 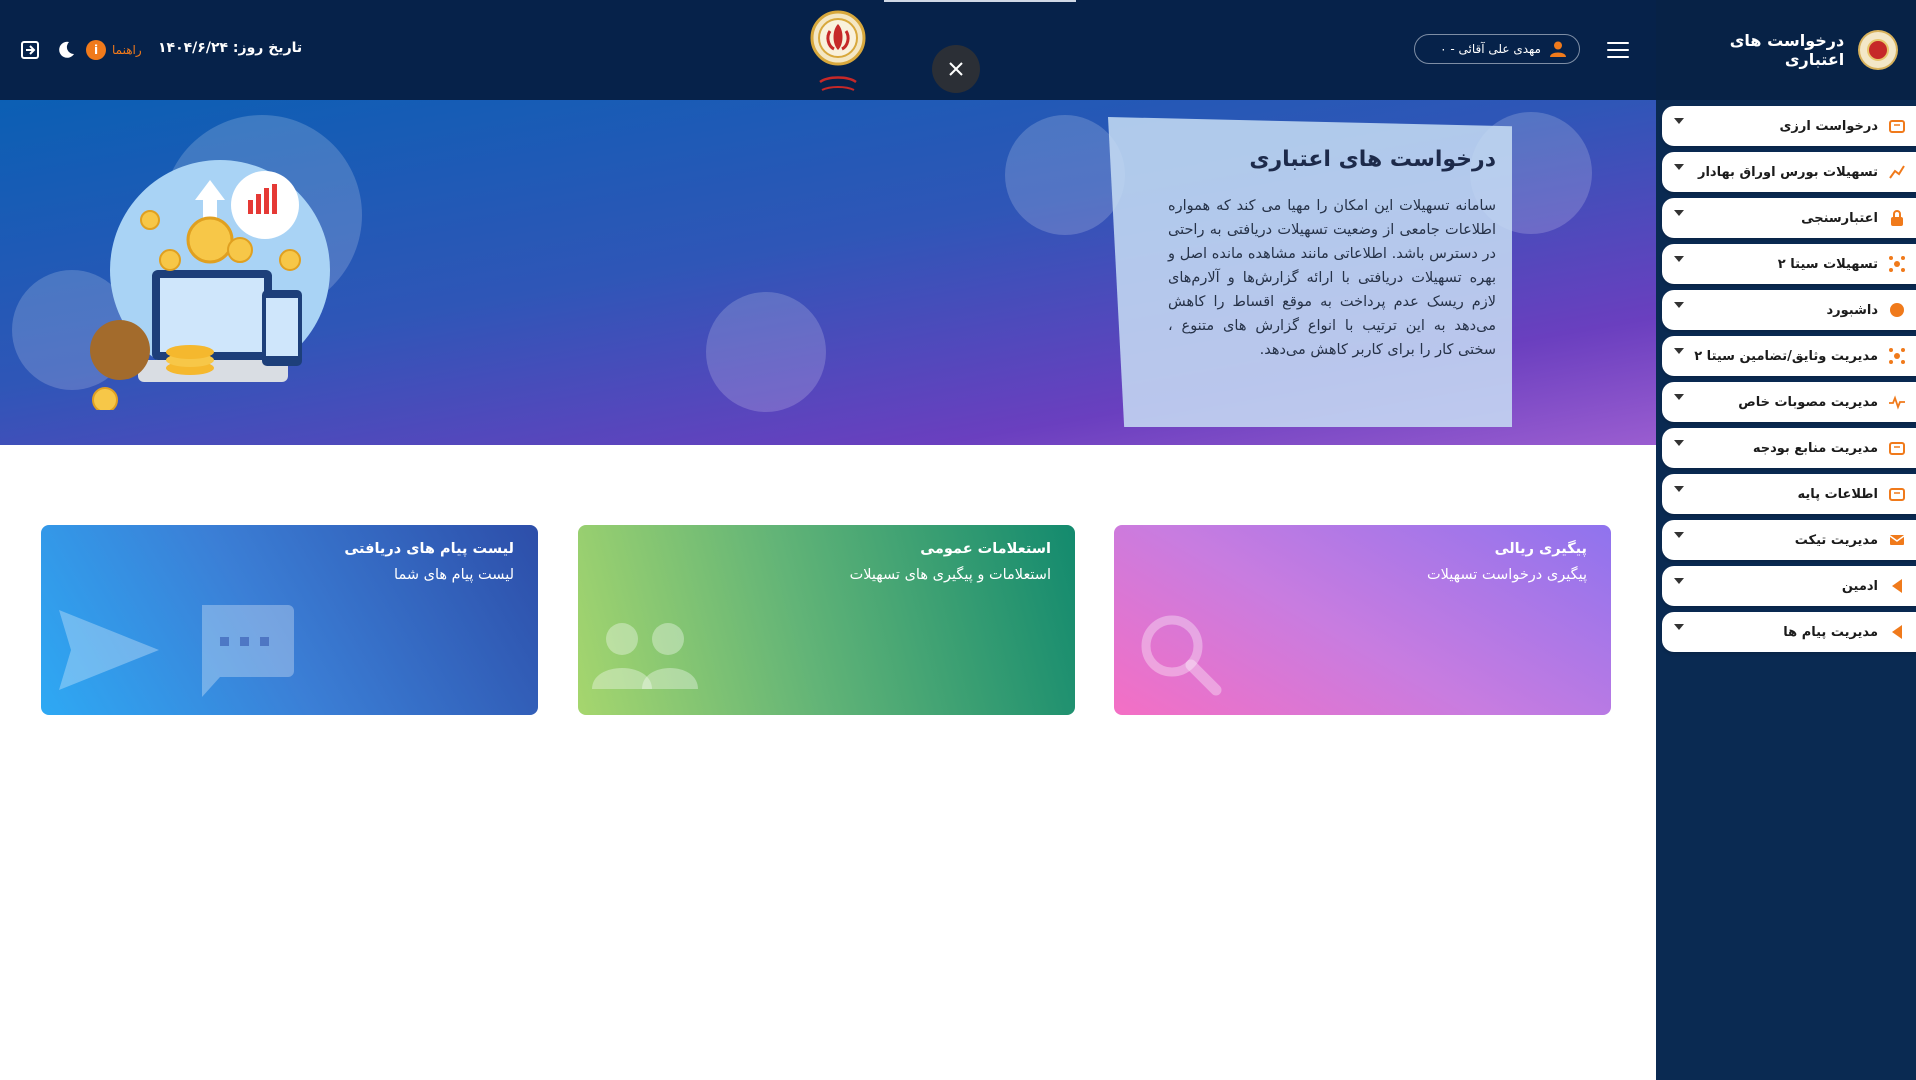 I want to click on sidebar-item-budget-resources: مدیریت منابع بودجه, so click(x=1789, y=448).